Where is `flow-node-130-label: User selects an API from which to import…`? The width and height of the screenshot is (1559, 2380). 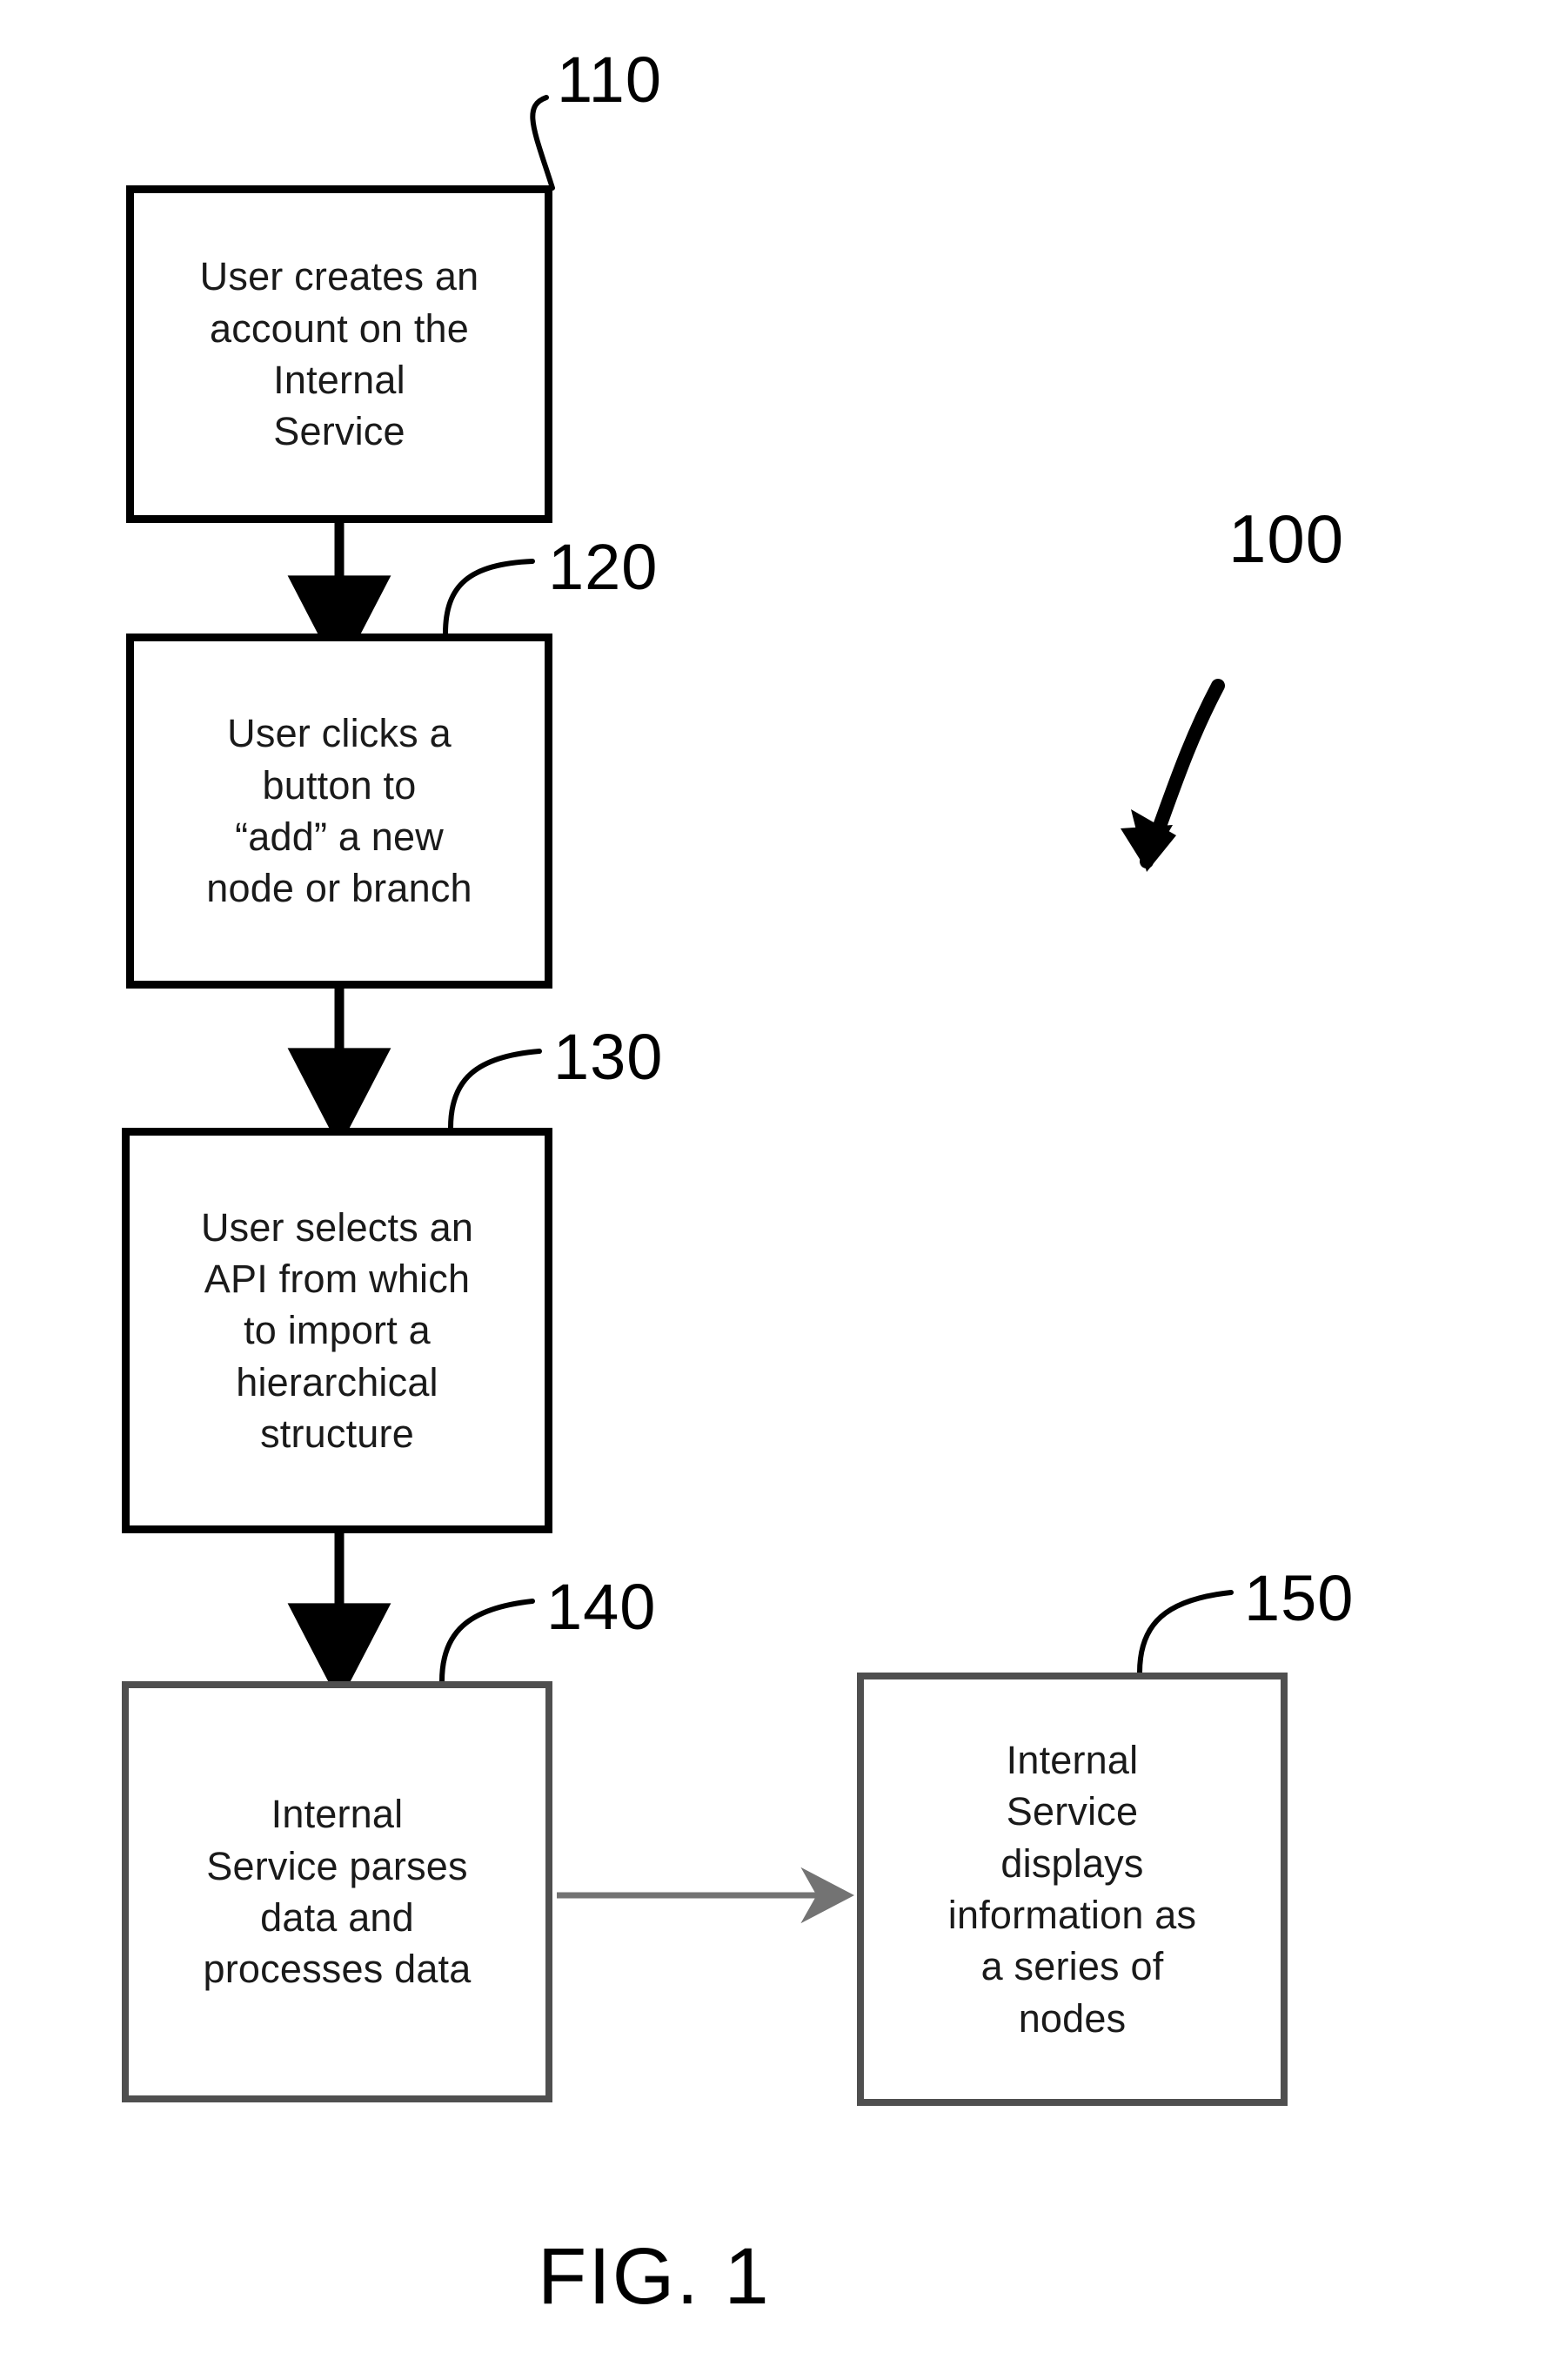
flow-node-130-label: User selects an API from which to import… is located at coordinates (337, 1330).